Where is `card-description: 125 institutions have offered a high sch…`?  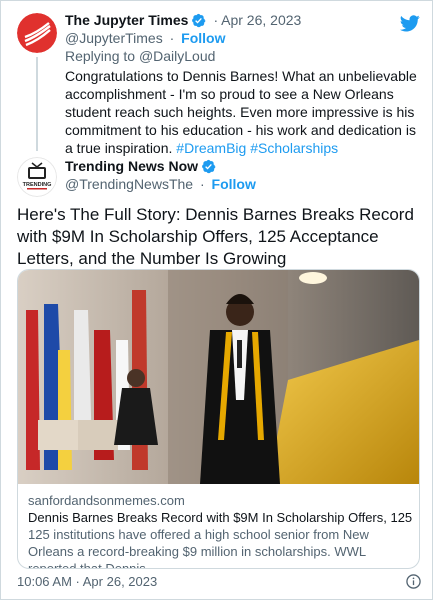 card-description: 125 institutions have offered a high sch… is located at coordinates (198, 548).